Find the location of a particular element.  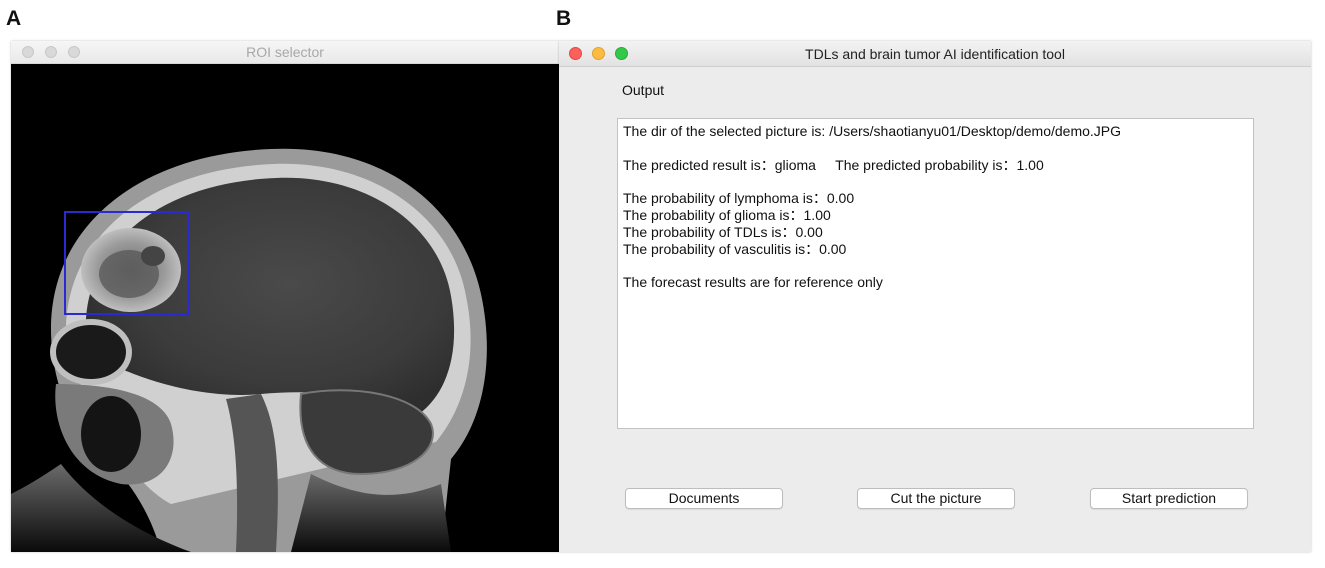

output-line: The probability of lymphoma is：0.00 is located at coordinates (739, 198).